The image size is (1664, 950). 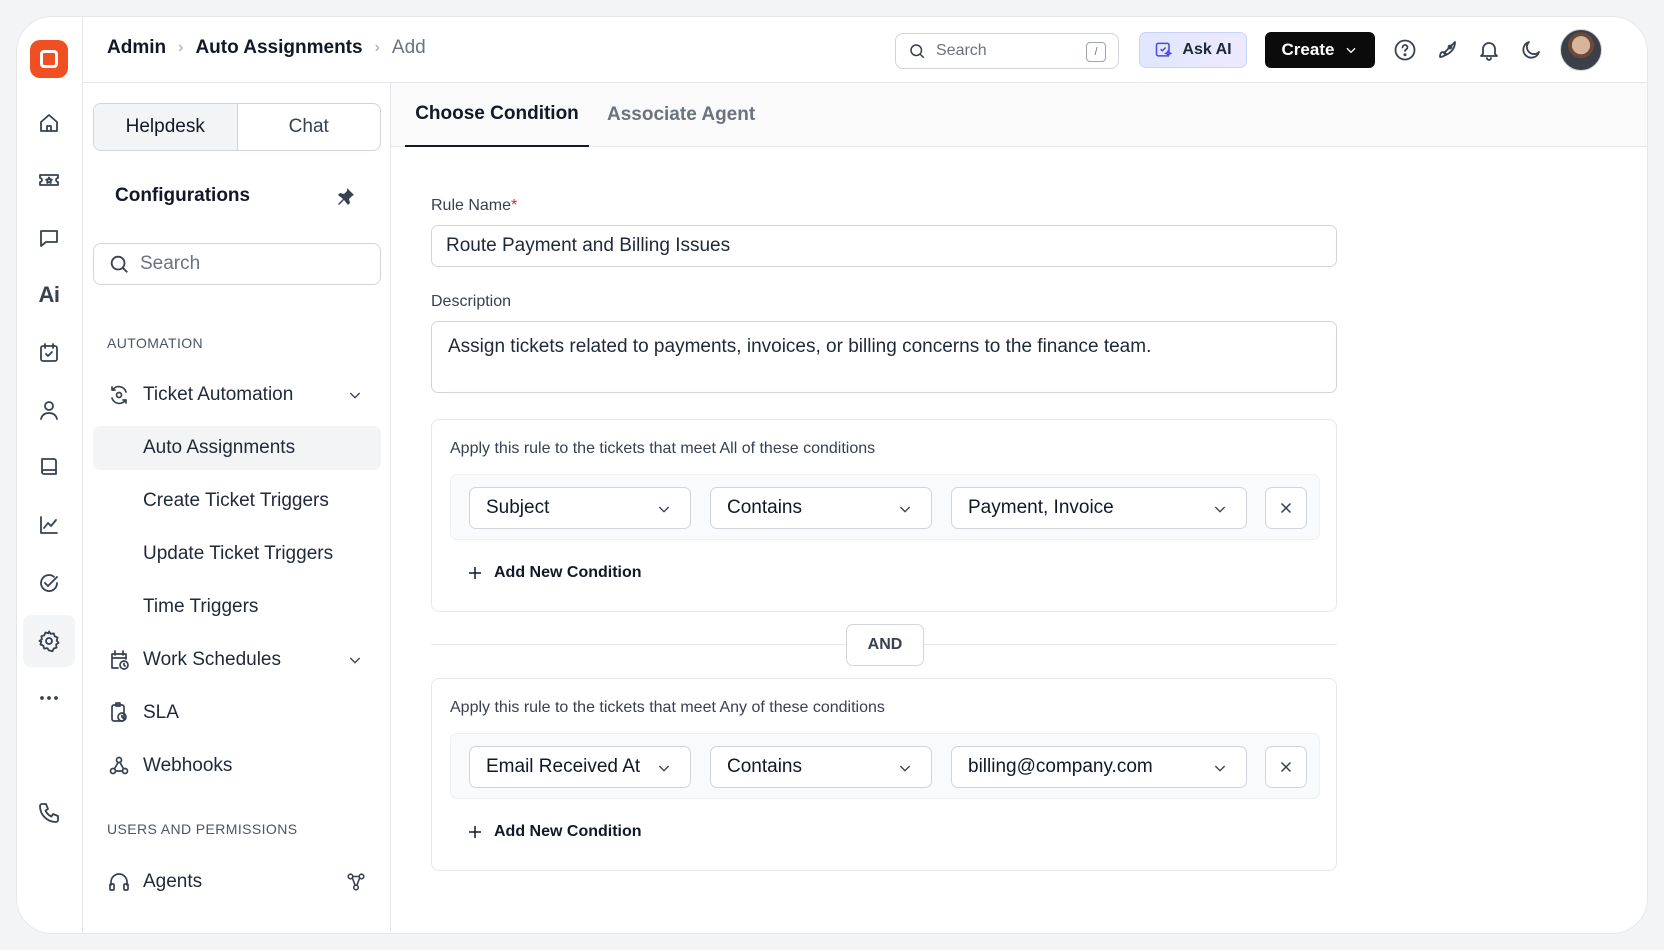 What do you see at coordinates (237, 766) in the screenshot?
I see `nav-webhooks: Webhooks` at bounding box center [237, 766].